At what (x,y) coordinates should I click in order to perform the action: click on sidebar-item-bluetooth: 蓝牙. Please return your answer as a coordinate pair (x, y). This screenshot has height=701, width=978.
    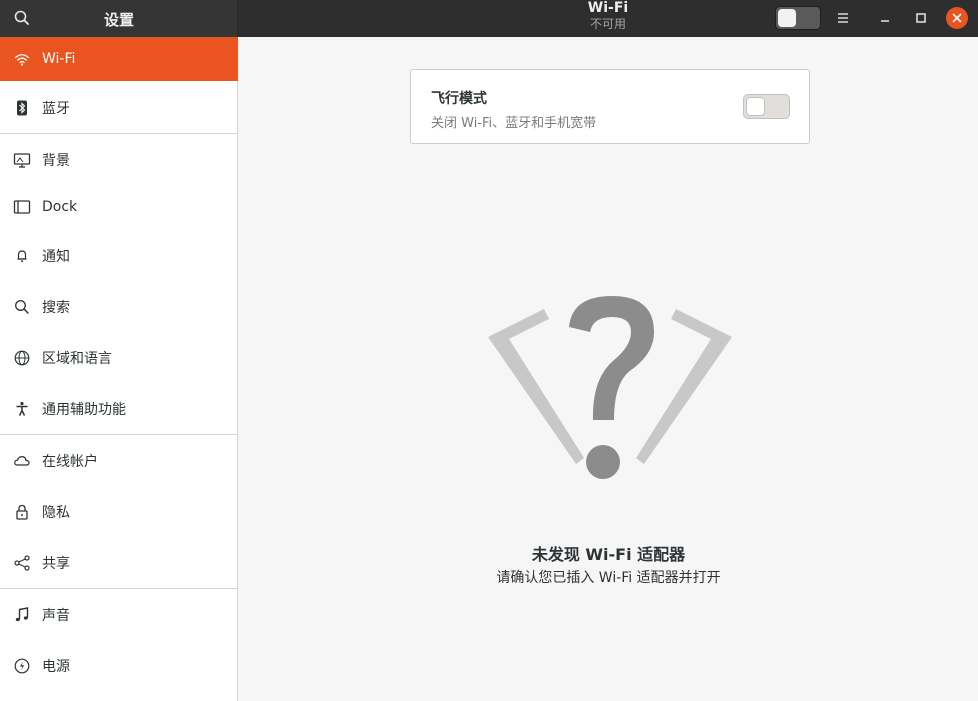
    Looking at the image, I should click on (119, 108).